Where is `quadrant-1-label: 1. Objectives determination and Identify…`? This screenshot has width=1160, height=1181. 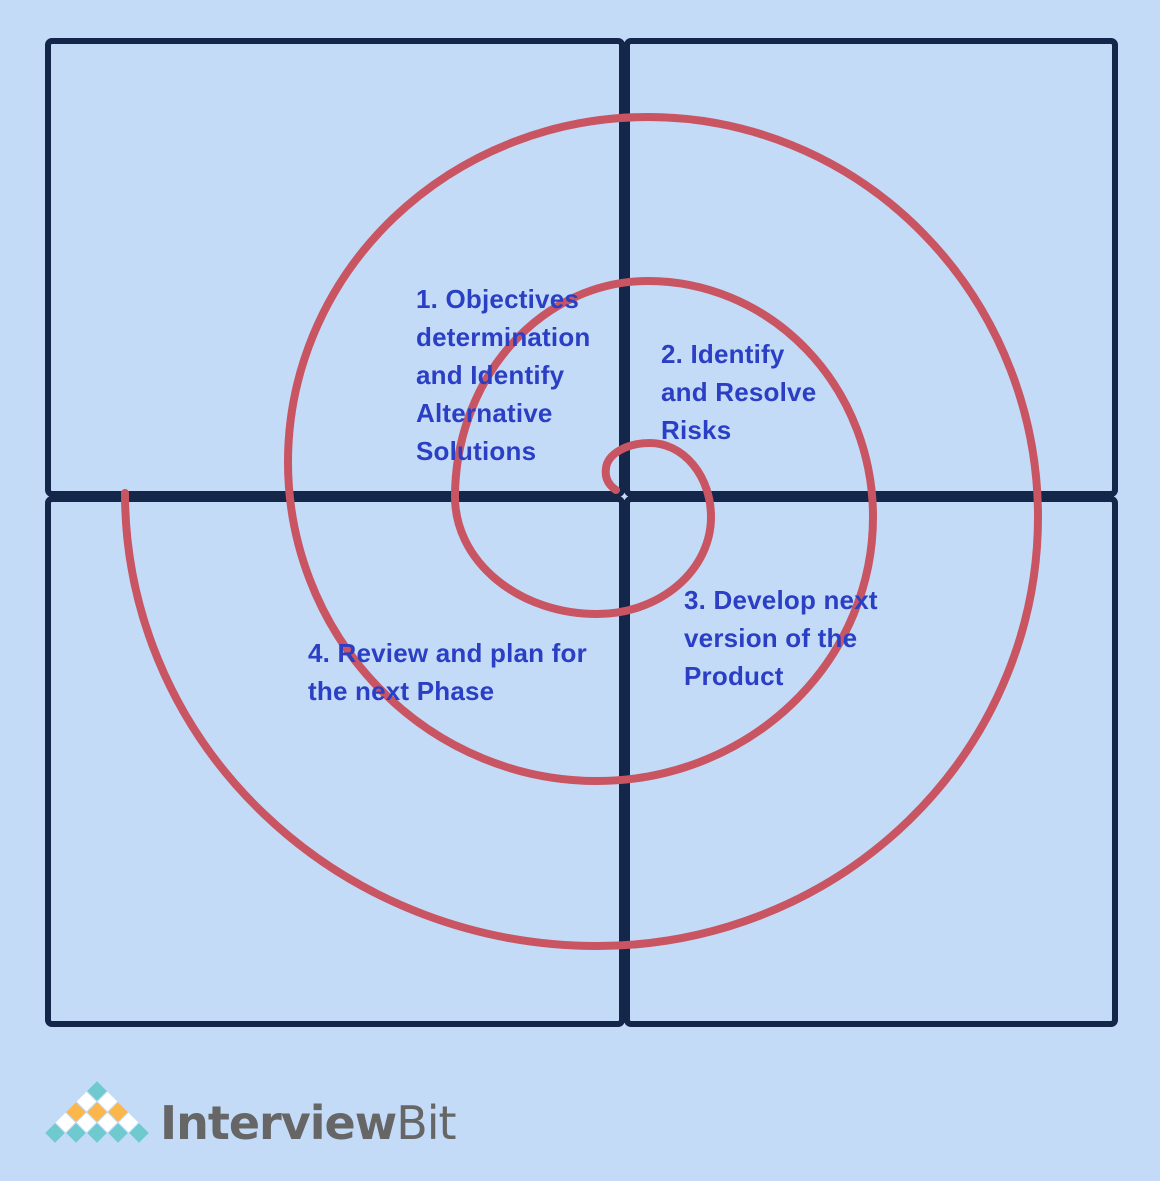 quadrant-1-label: 1. Objectives determination and Identify… is located at coordinates (503, 375).